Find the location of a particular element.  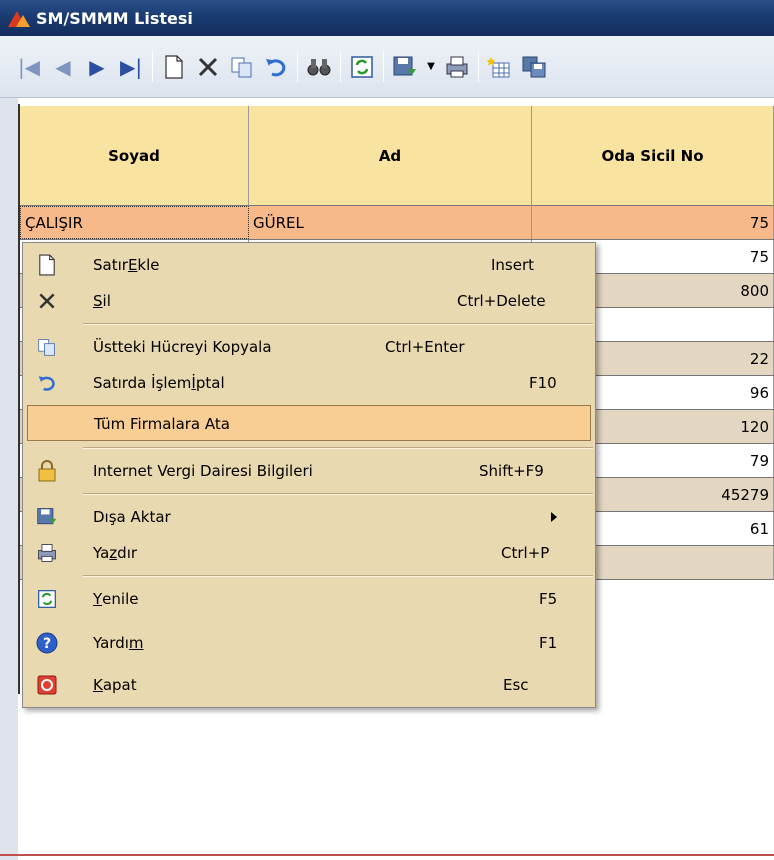

menu-item-shortcut: Ctrl+Delete is located at coordinates (501, 301).